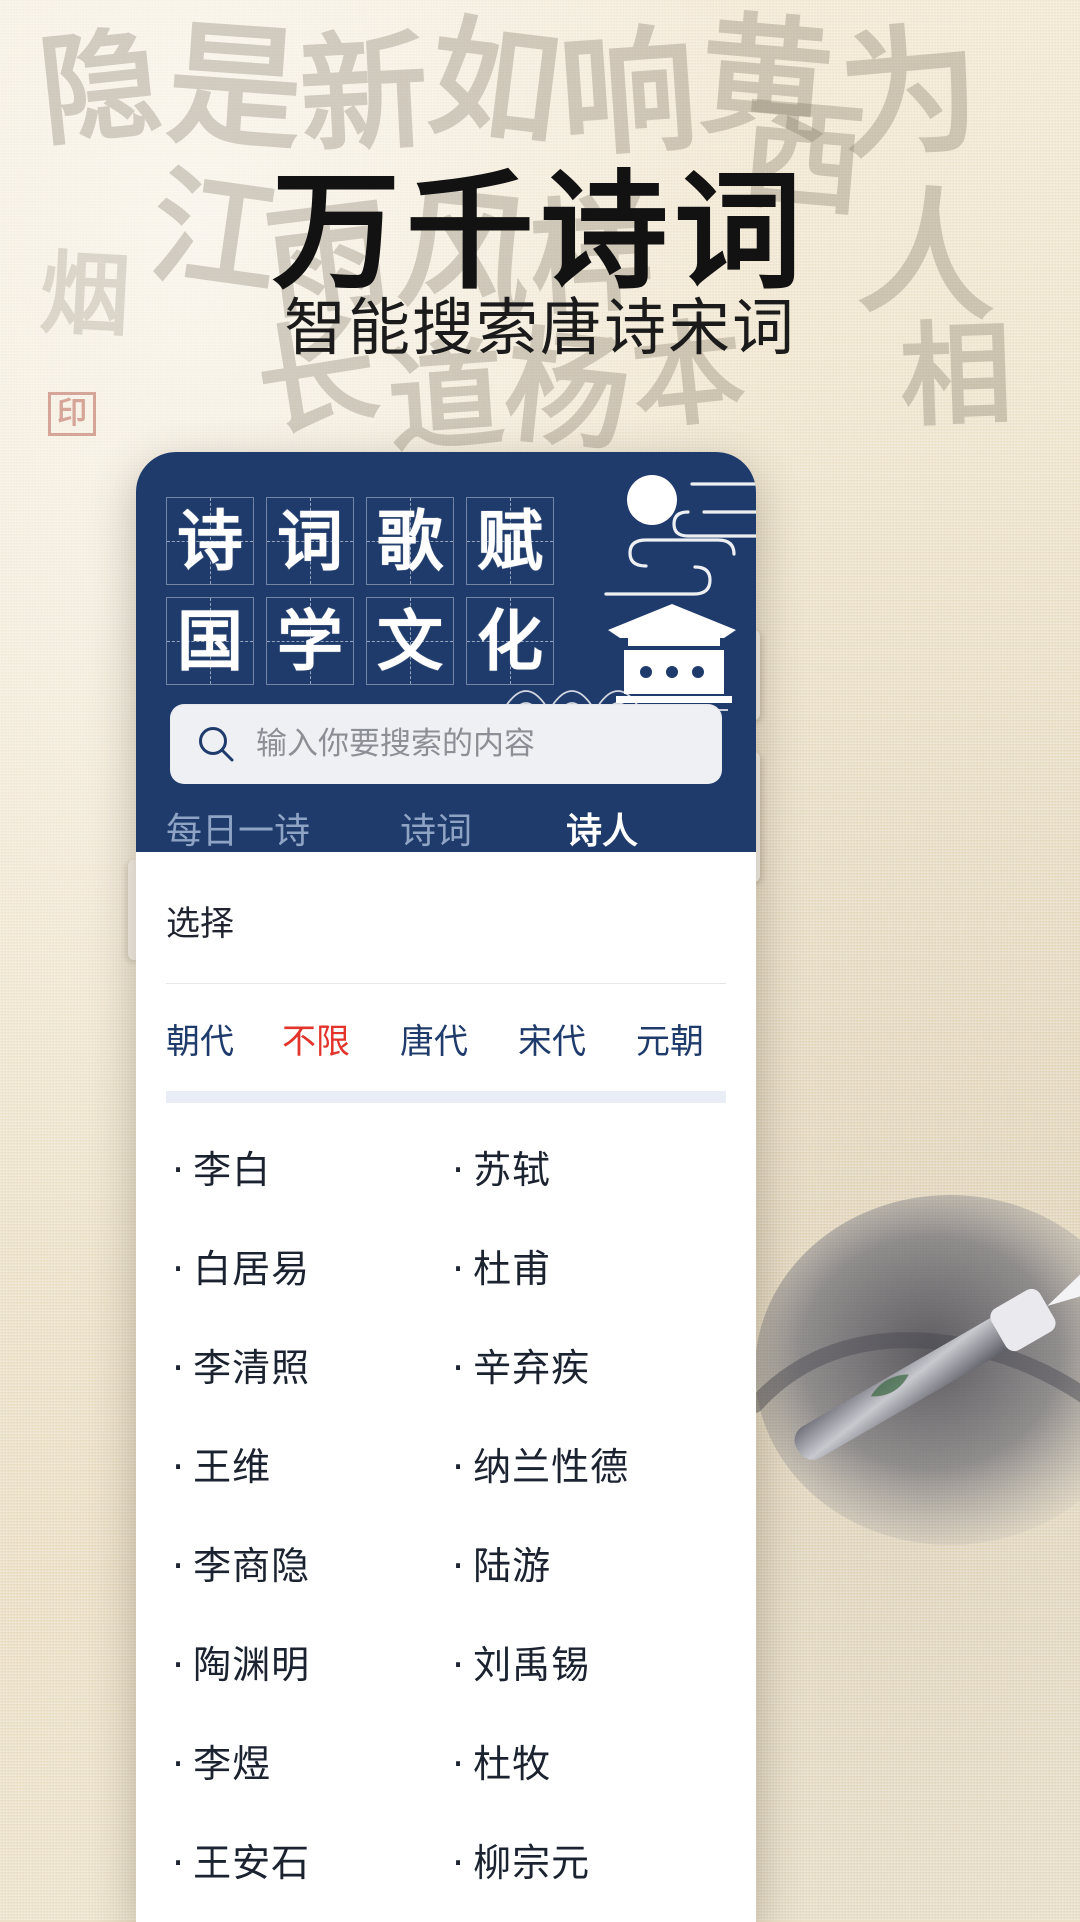 This screenshot has width=1080, height=1922. Describe the element at coordinates (252, 1368) in the screenshot. I see `poet-name: 李清照` at that location.